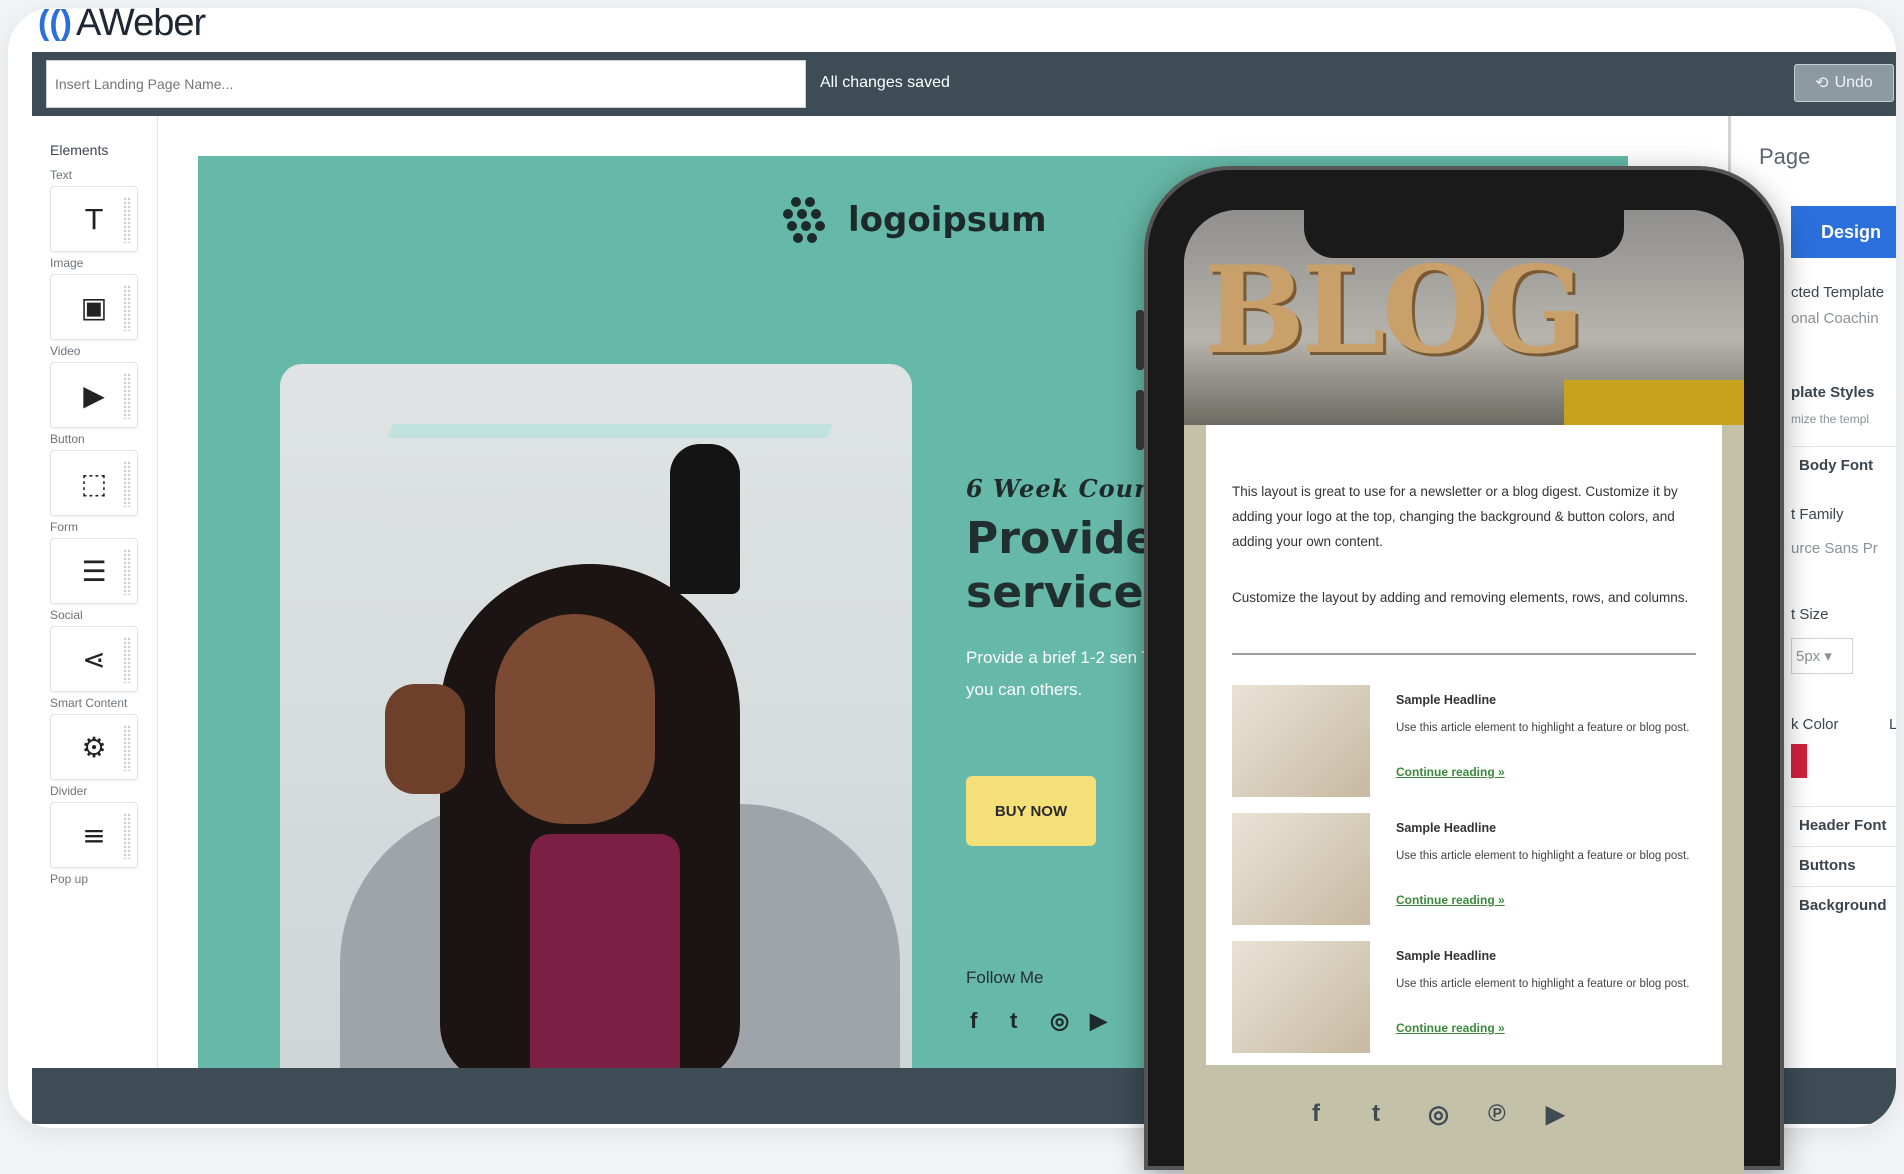 The image size is (1904, 1174). Describe the element at coordinates (1817, 514) in the screenshot. I see `font-family-label: t Family` at that location.